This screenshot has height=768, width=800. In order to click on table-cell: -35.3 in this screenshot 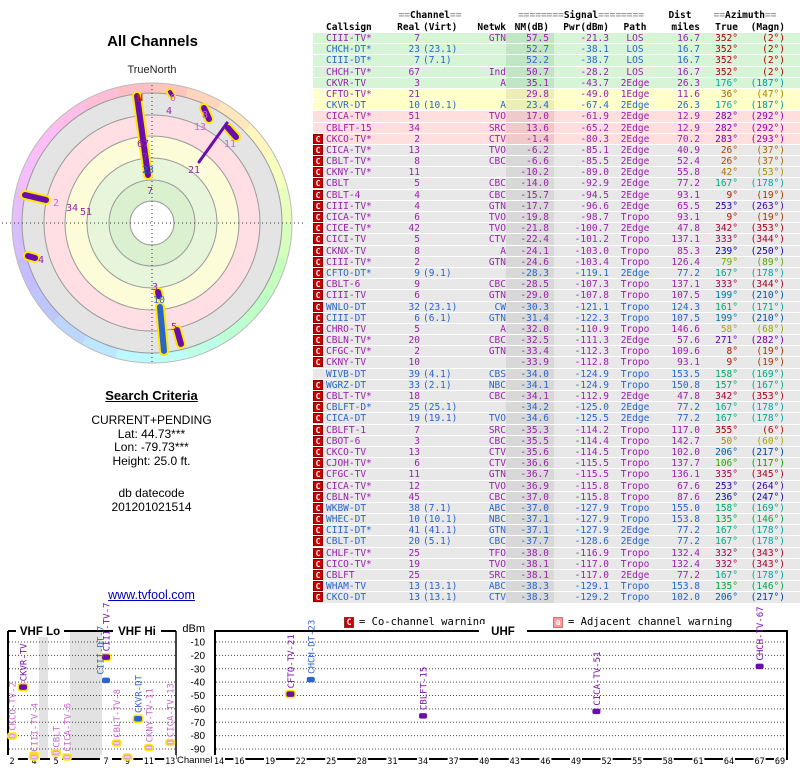, I will do `click(530, 429)`.